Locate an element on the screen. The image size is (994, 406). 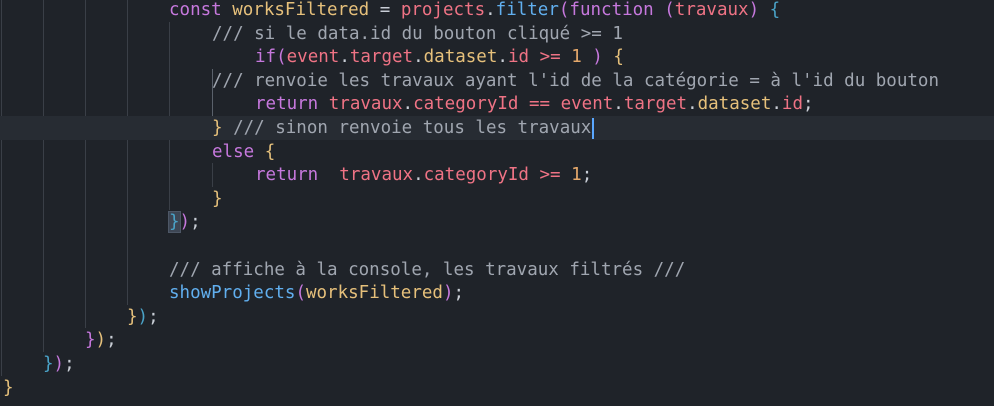
code-token: else is located at coordinates (233, 151).